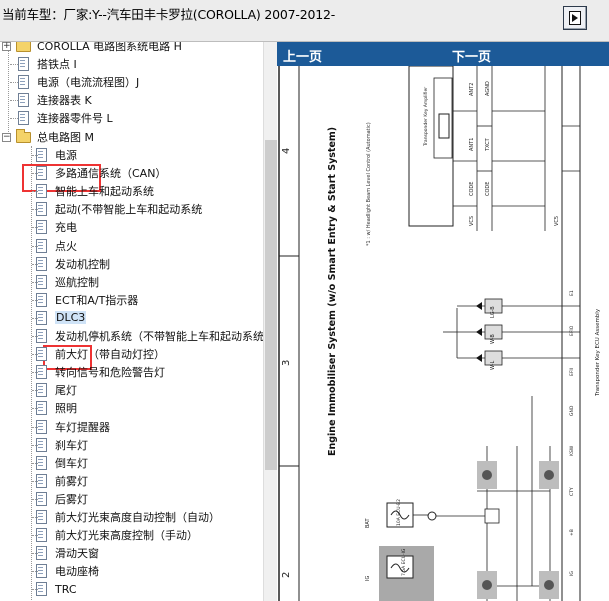 This screenshot has height=601, width=609. I want to click on tree-child-item: 巡航控制, so click(67, 282).